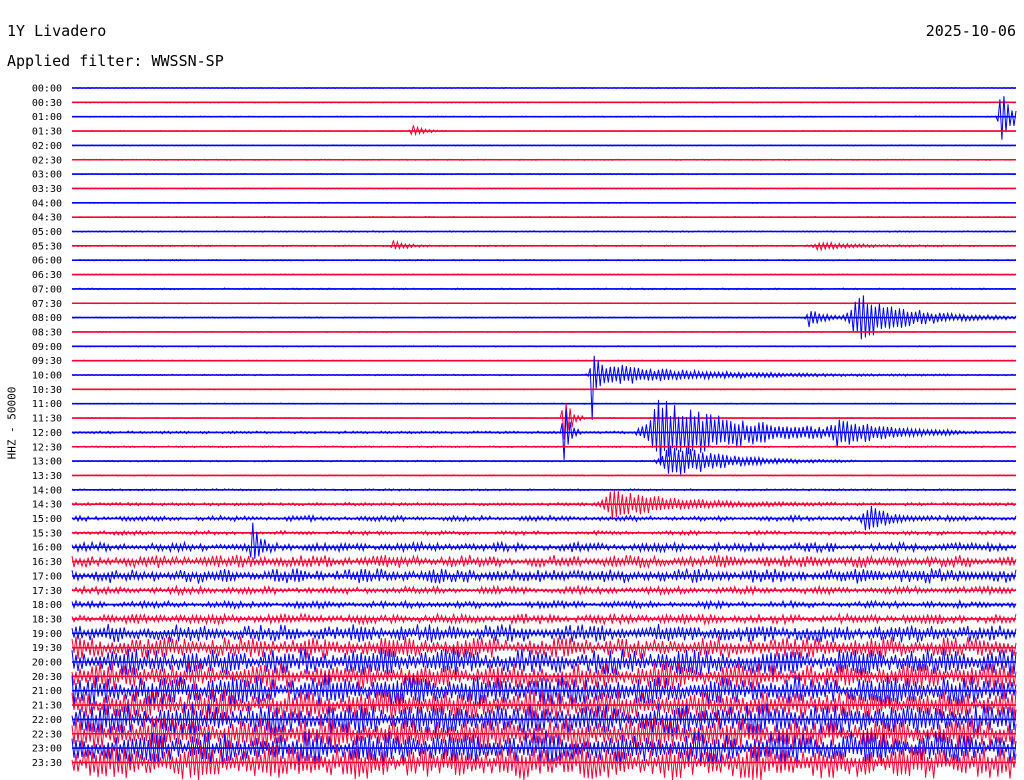 The image size is (1024, 780). I want to click on tick-label-0700: 07:00, so click(47, 289).